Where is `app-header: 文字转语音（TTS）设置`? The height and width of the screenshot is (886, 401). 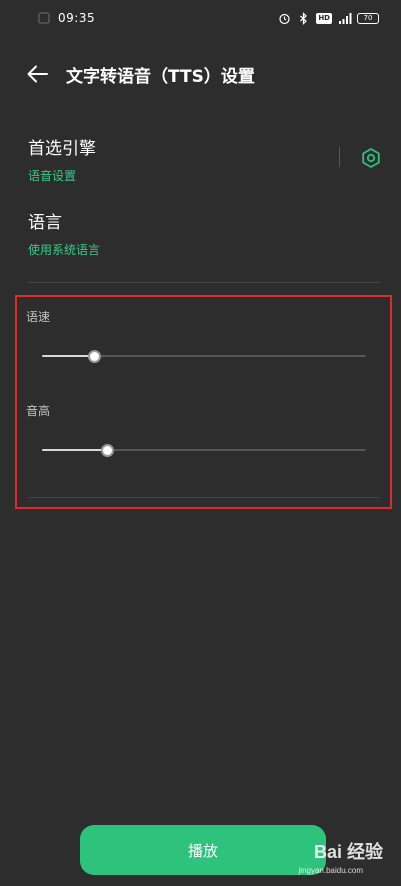 app-header: 文字转语音（TTS）设置 is located at coordinates (200, 74).